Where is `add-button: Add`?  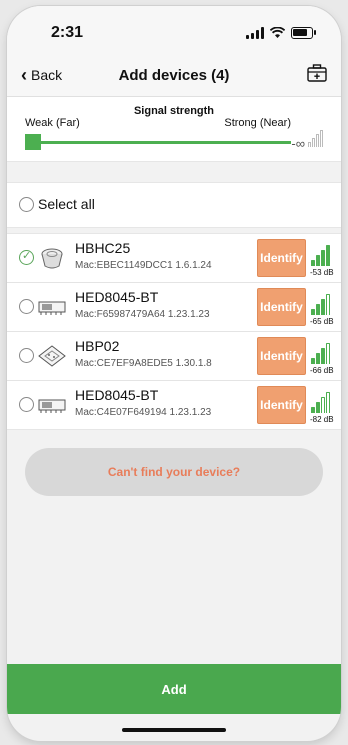 add-button: Add is located at coordinates (174, 689).